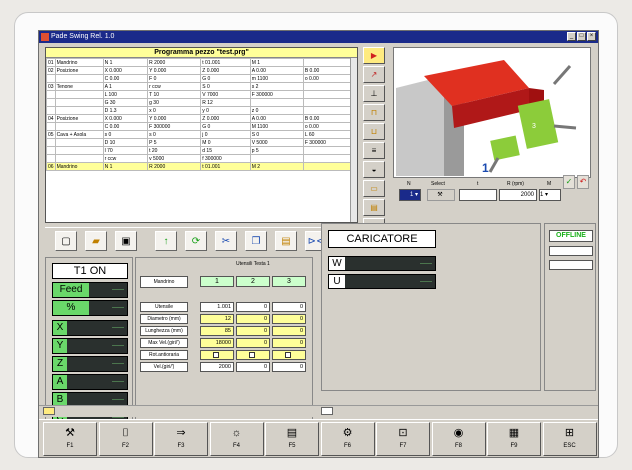 The image size is (632, 470). Describe the element at coordinates (253, 281) in the screenshot. I see `tool-header: 2` at that location.